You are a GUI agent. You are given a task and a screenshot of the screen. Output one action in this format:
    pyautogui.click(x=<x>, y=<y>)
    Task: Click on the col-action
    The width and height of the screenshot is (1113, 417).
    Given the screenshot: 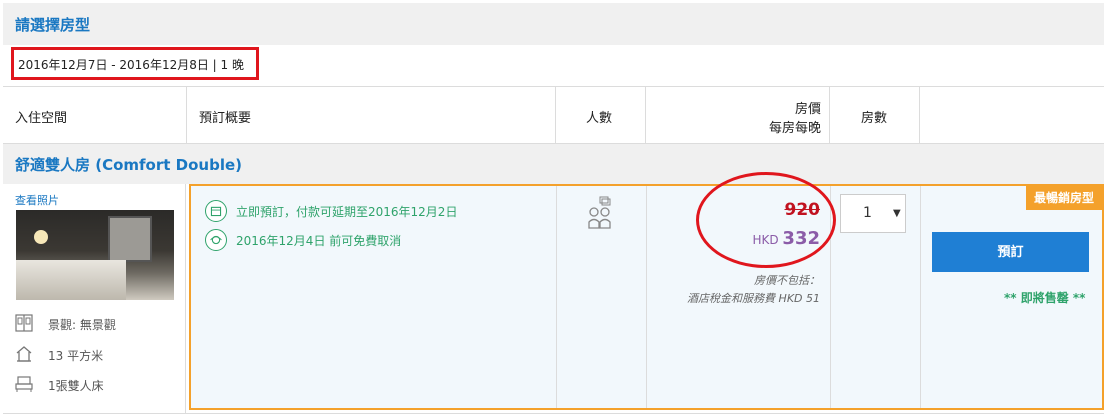 What is the action you would take?
    pyautogui.click(x=1011, y=115)
    